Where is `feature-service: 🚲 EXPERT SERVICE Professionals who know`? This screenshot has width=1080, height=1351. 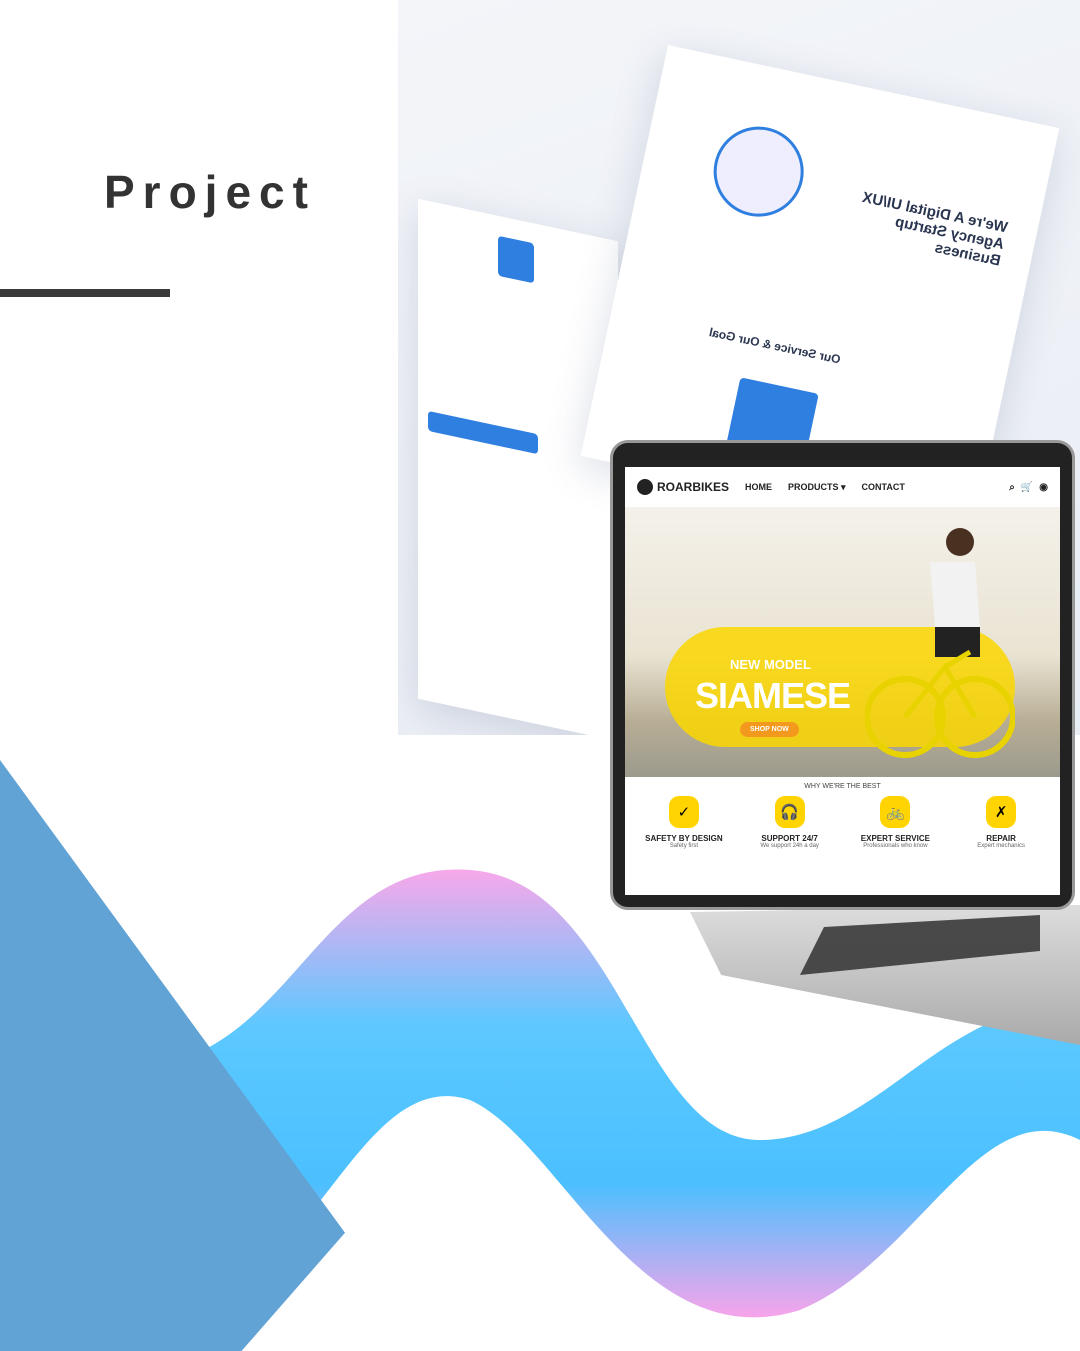
feature-service: 🚲 EXPERT SERVICE Professionals who know is located at coordinates (895, 822).